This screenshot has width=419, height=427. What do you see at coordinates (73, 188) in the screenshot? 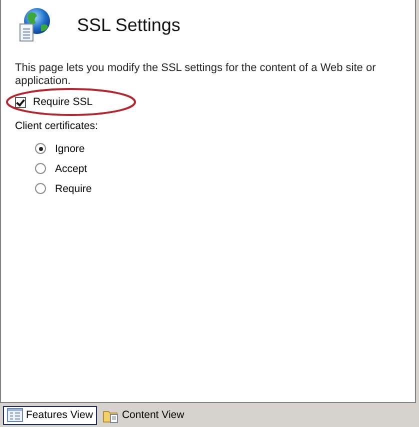
I see `radio-label: Require` at bounding box center [73, 188].